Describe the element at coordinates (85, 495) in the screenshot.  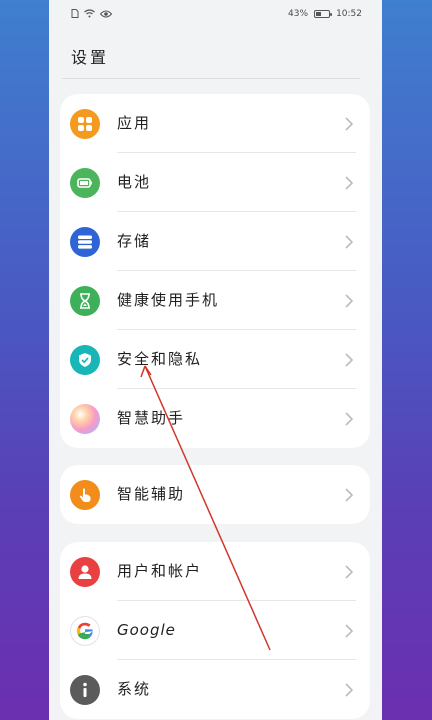
I see `hand-pointer-icon` at that location.